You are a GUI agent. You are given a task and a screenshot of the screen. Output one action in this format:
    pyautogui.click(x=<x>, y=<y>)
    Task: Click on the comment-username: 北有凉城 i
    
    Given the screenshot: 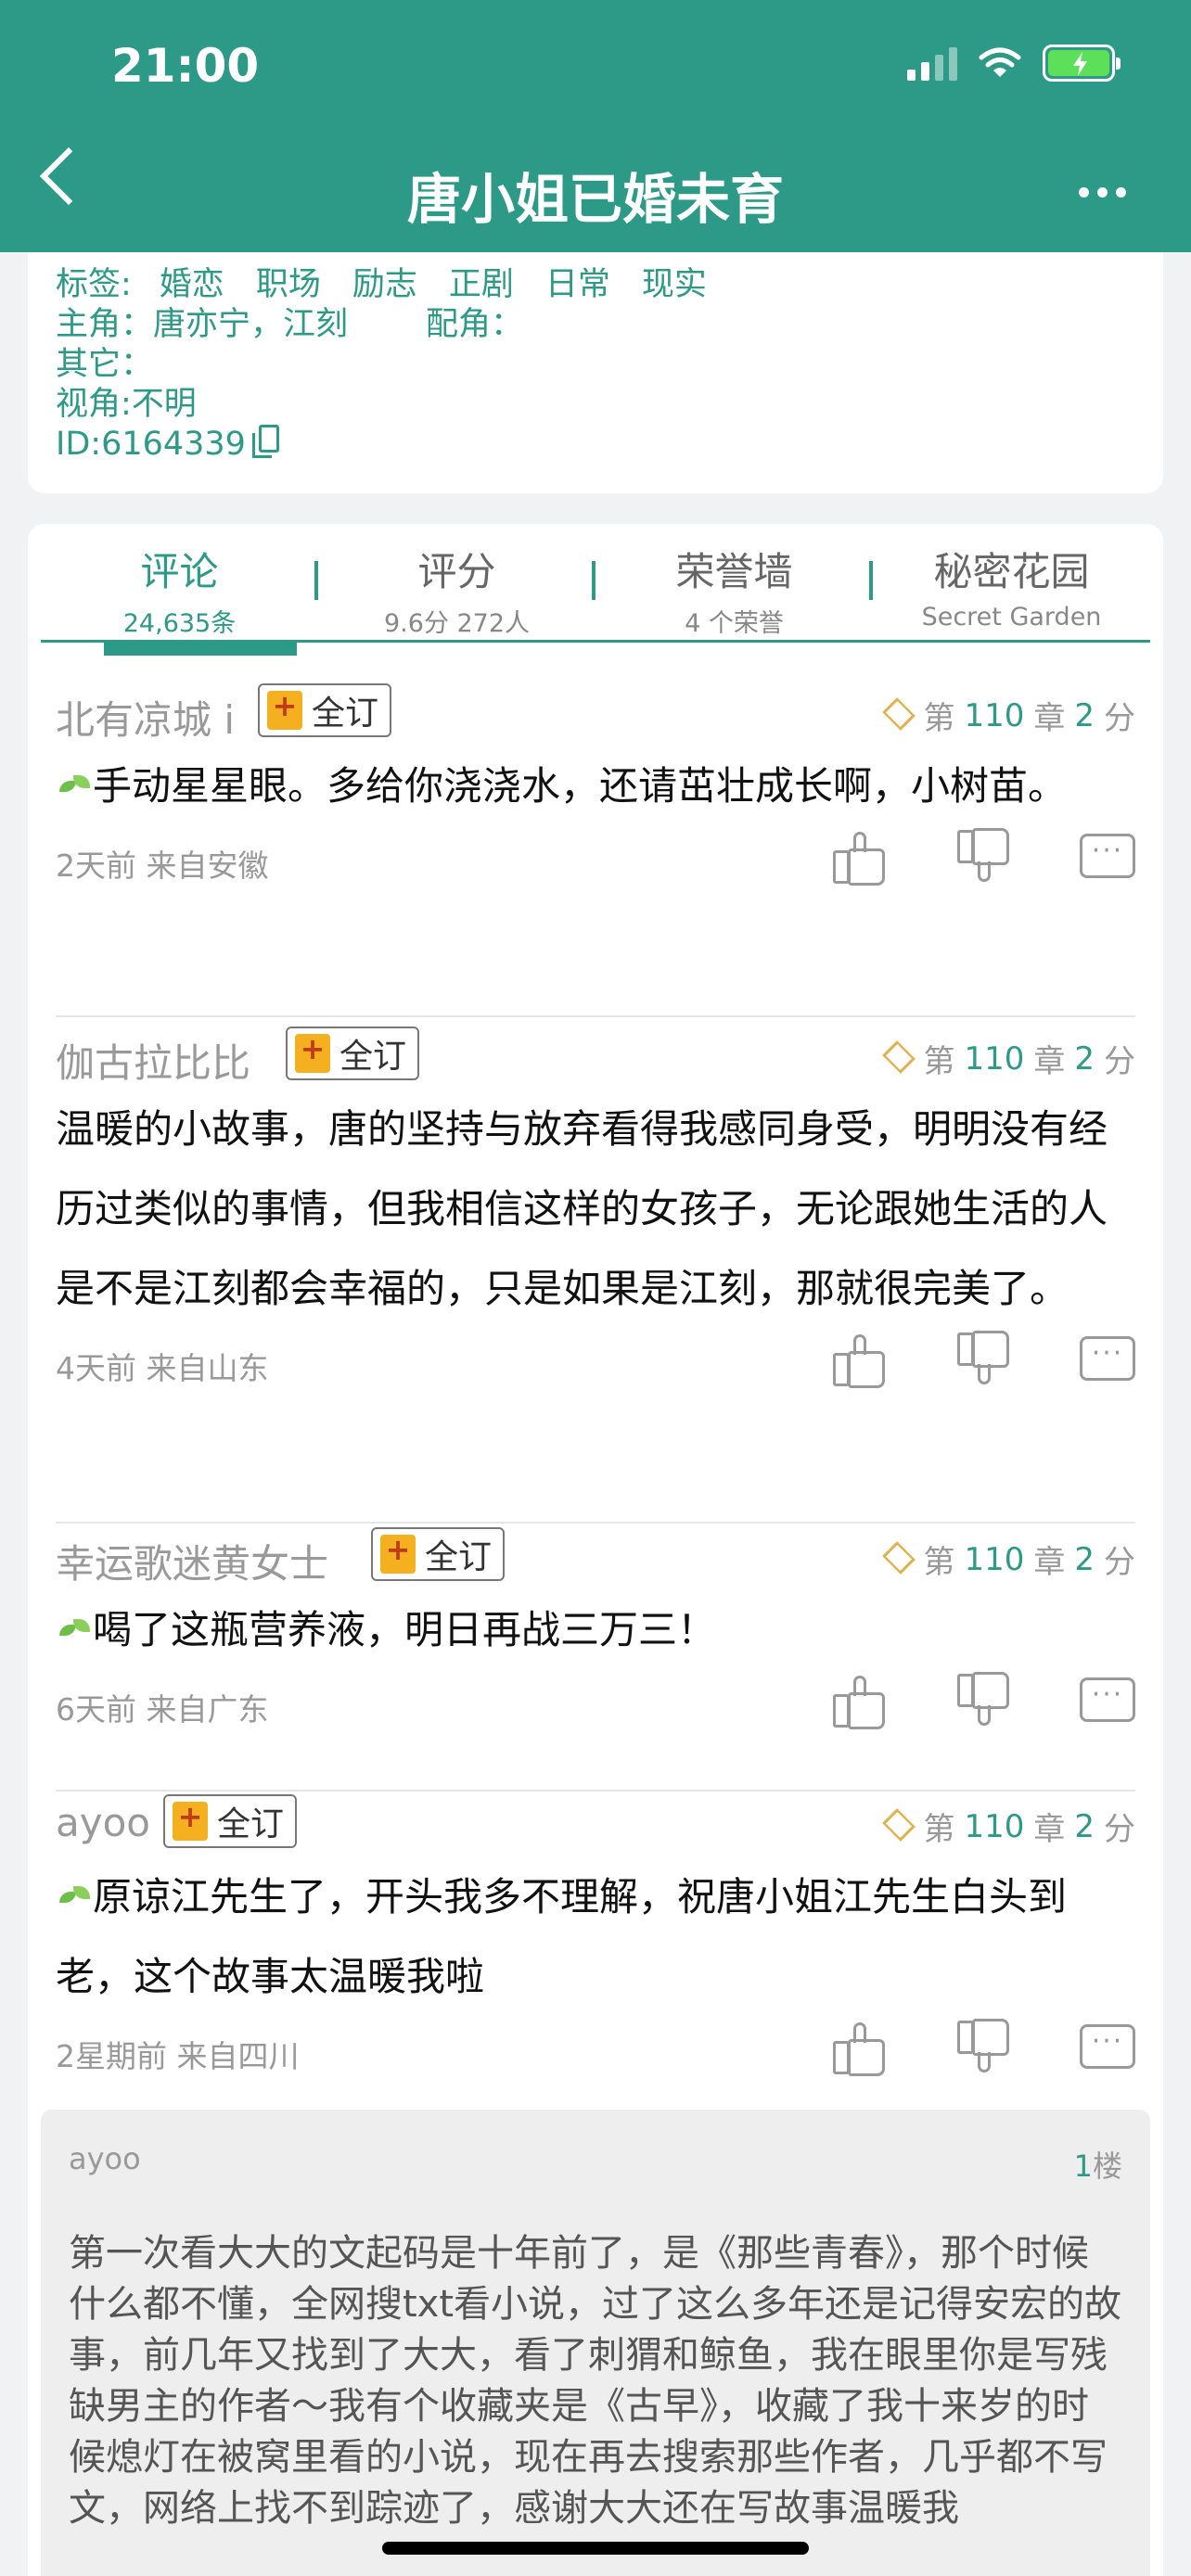 What is the action you would take?
    pyautogui.click(x=145, y=717)
    